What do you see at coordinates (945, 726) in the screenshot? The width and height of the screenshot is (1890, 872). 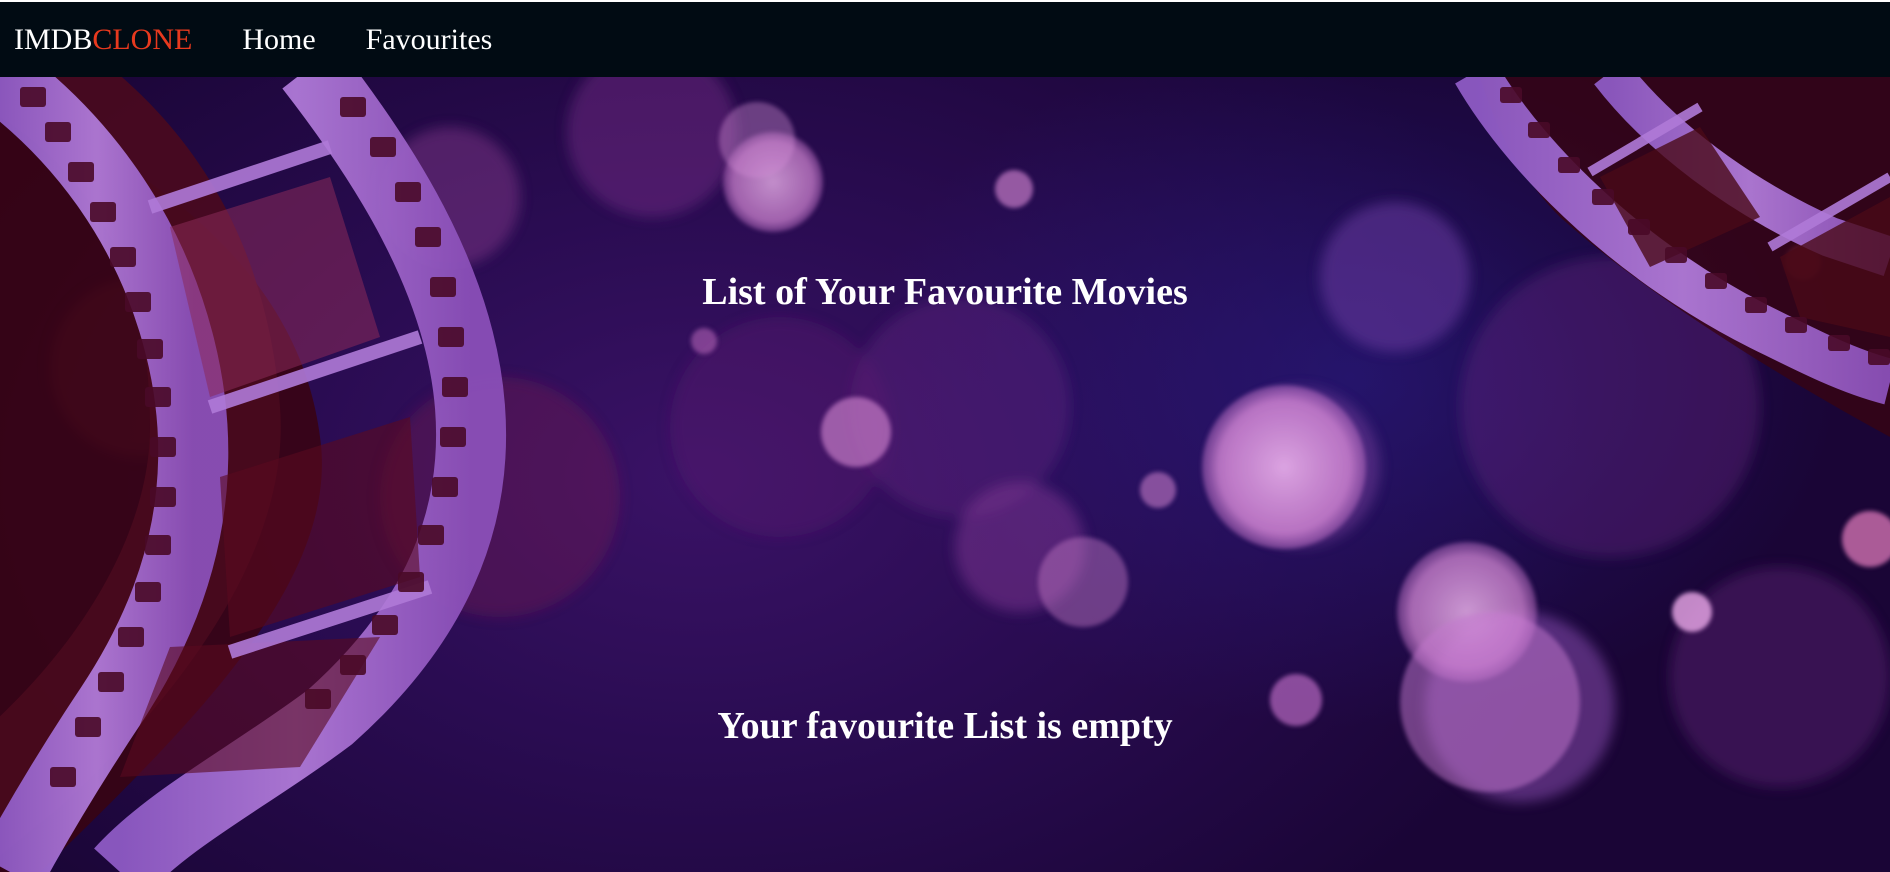 I see `empty-list-message: Your favourite List is empty` at bounding box center [945, 726].